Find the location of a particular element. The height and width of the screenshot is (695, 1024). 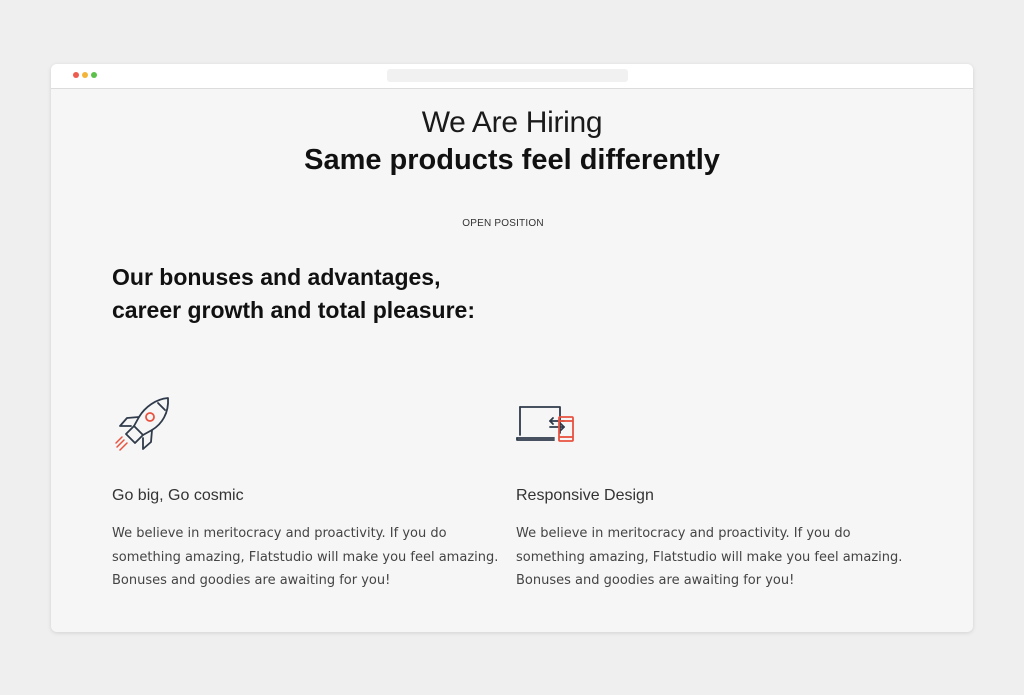

close-window-button is located at coordinates (76, 75).